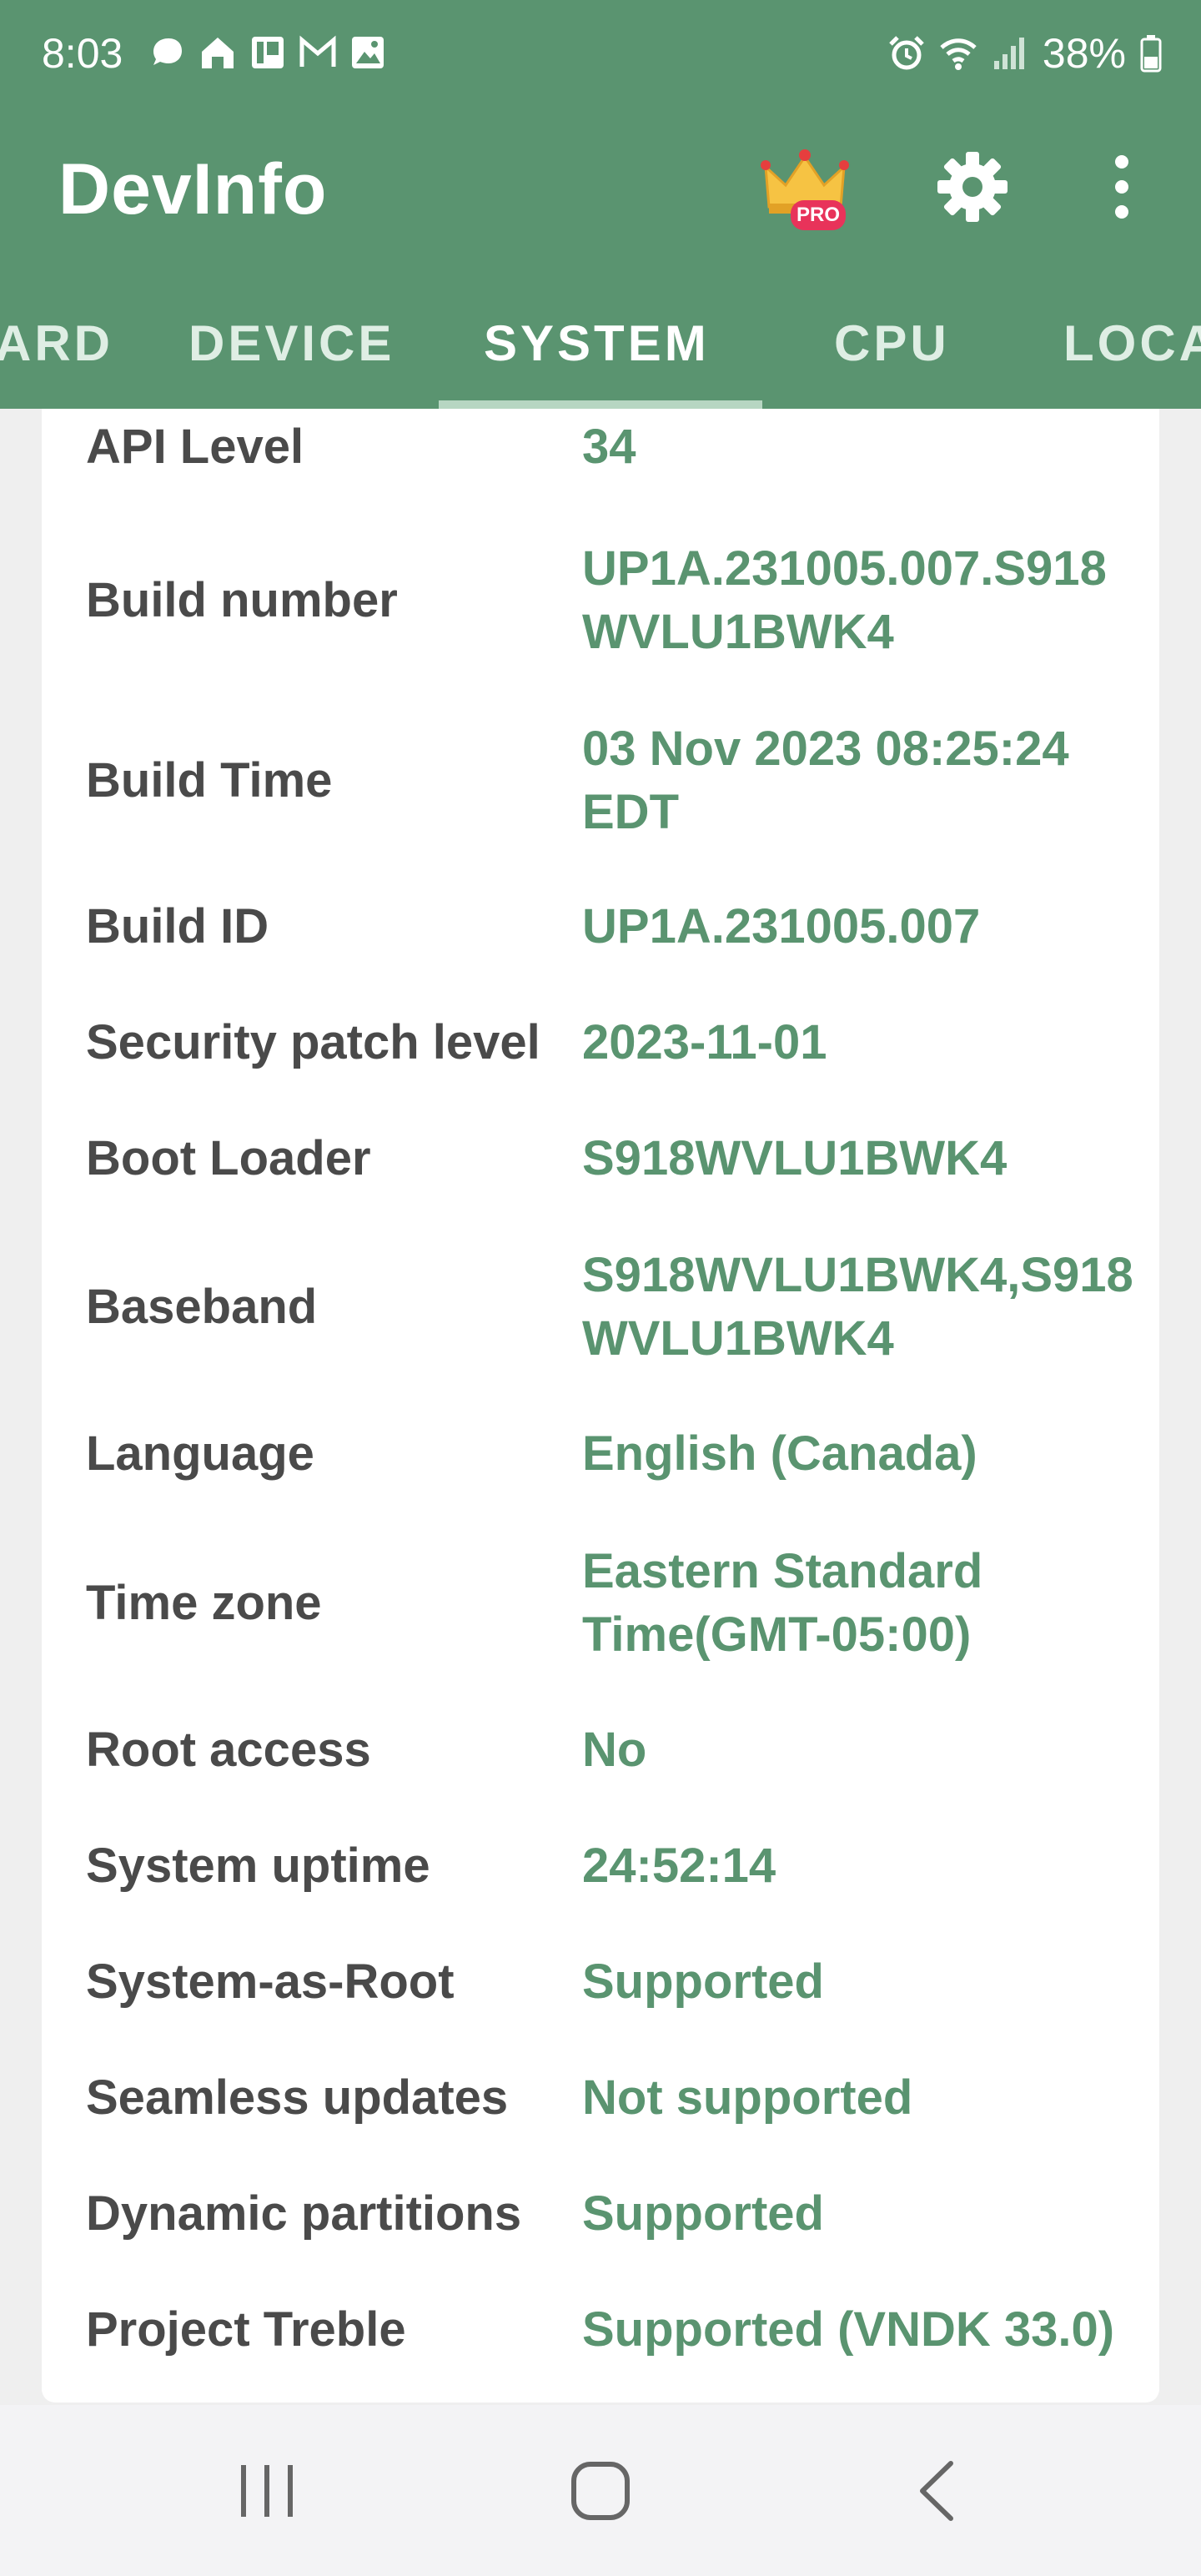  I want to click on info-row-build-id: Build ID UP1A.231005.007, so click(601, 927).